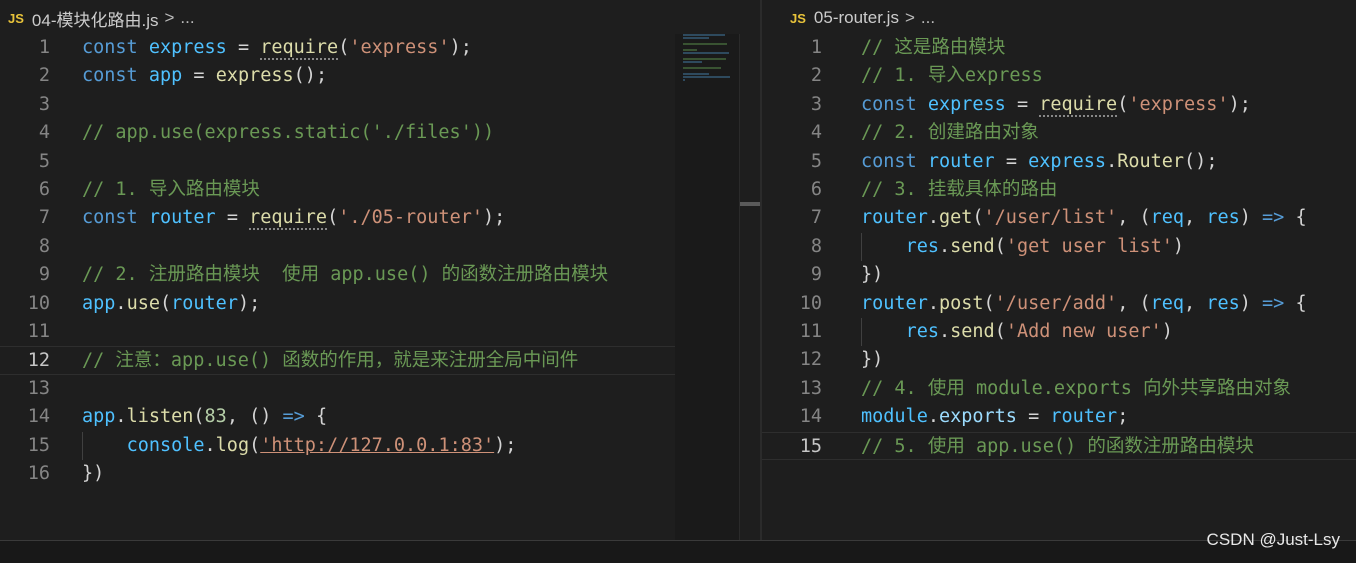  What do you see at coordinates (1273, 539) in the screenshot?
I see `watermark: CSDN @Just-Lsy` at bounding box center [1273, 539].